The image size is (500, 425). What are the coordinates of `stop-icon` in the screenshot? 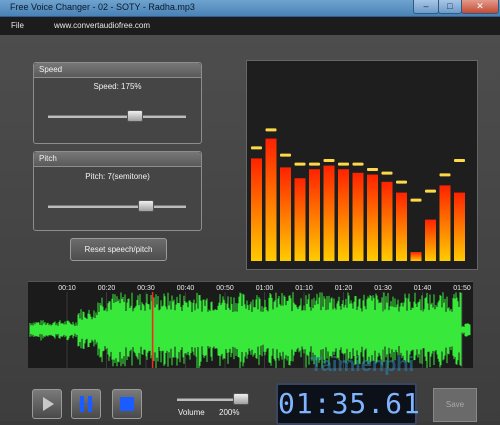 It's located at (127, 404).